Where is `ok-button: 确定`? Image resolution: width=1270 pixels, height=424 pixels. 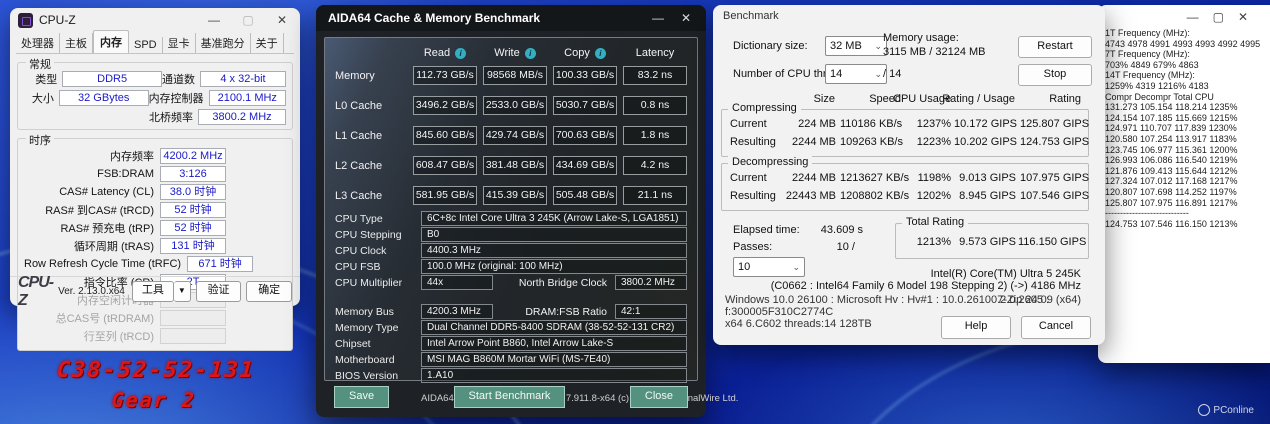 ok-button: 确定 is located at coordinates (269, 291).